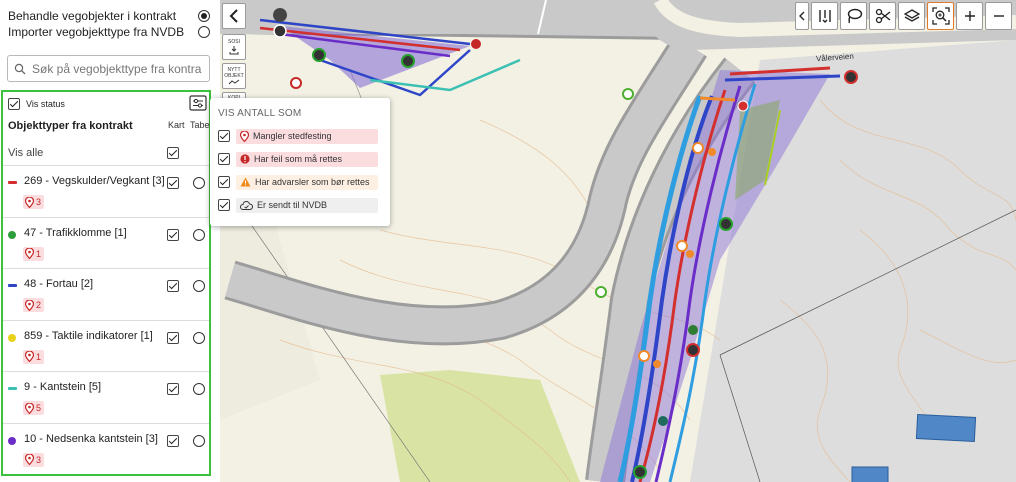 This screenshot has width=1016, height=482. I want to click on status-row-warnings: Har advarsler som bør rettes, so click(298, 182).